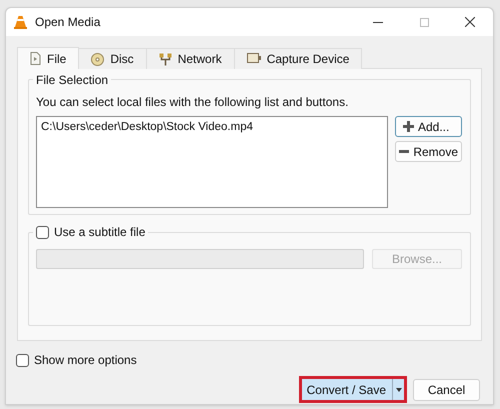 The width and height of the screenshot is (500, 409). Describe the element at coordinates (399, 390) in the screenshot. I see `dropdown-arrow-icon` at that location.